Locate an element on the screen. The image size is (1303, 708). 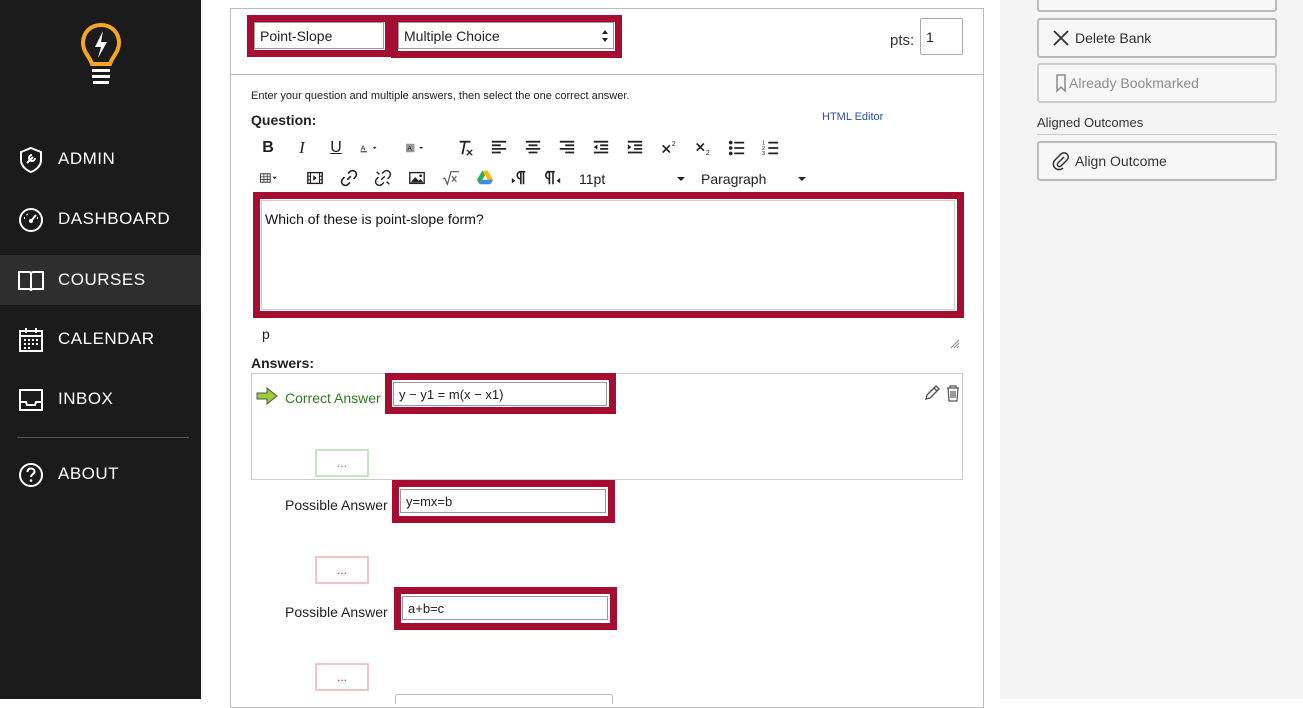
pts-label: pts: is located at coordinates (902, 40).